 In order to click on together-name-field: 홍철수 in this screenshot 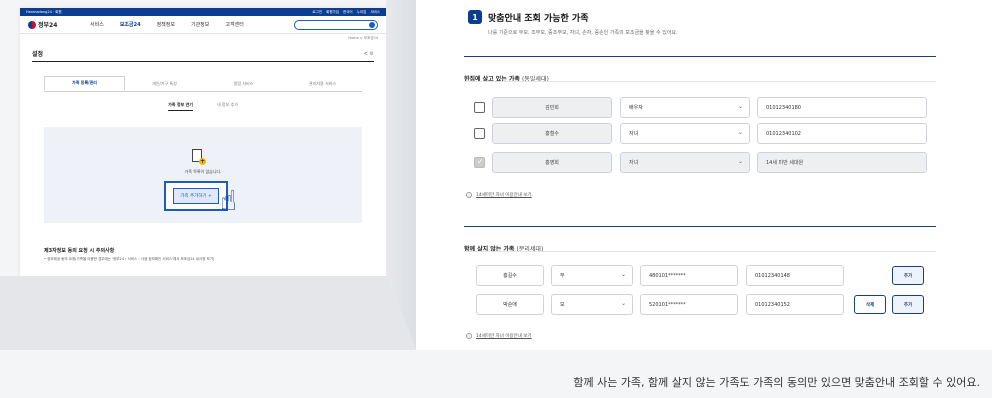, I will do `click(552, 133)`.